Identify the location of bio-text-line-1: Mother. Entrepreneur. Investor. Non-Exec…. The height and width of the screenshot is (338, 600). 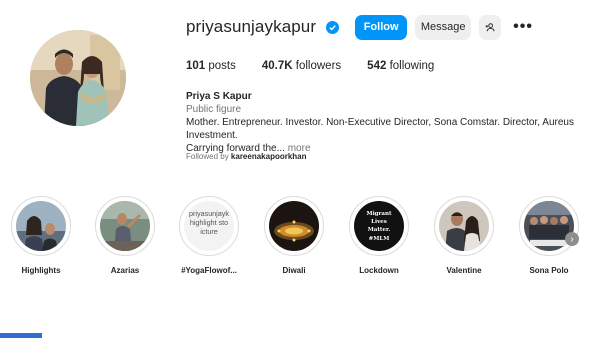
(380, 129).